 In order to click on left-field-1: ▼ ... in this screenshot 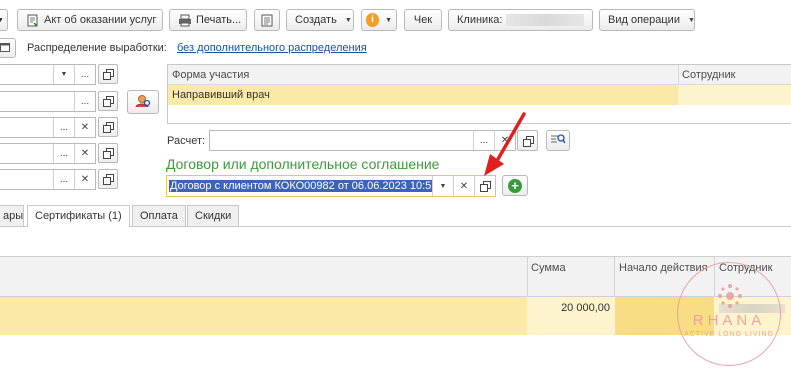, I will do `click(48, 74)`.